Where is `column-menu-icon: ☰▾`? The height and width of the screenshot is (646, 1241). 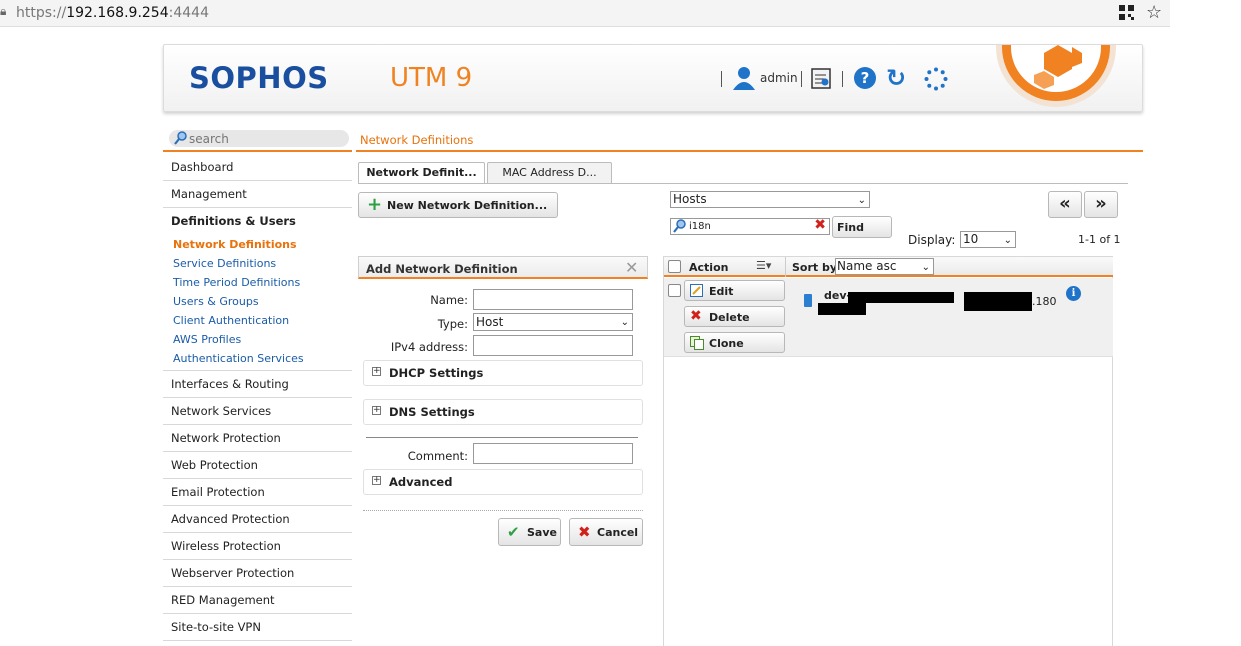 column-menu-icon: ☰▾ is located at coordinates (763, 265).